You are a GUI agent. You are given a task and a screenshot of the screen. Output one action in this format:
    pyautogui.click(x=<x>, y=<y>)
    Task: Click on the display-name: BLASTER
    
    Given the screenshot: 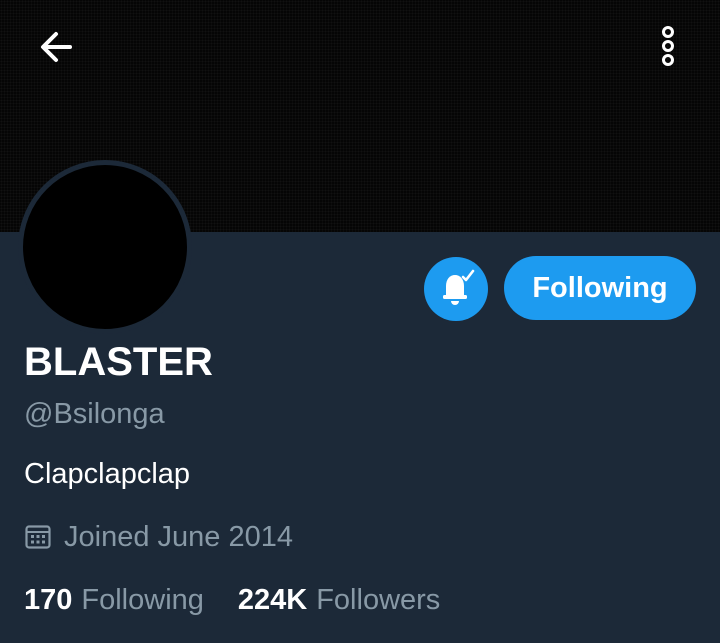 What is the action you would take?
    pyautogui.click(x=118, y=362)
    